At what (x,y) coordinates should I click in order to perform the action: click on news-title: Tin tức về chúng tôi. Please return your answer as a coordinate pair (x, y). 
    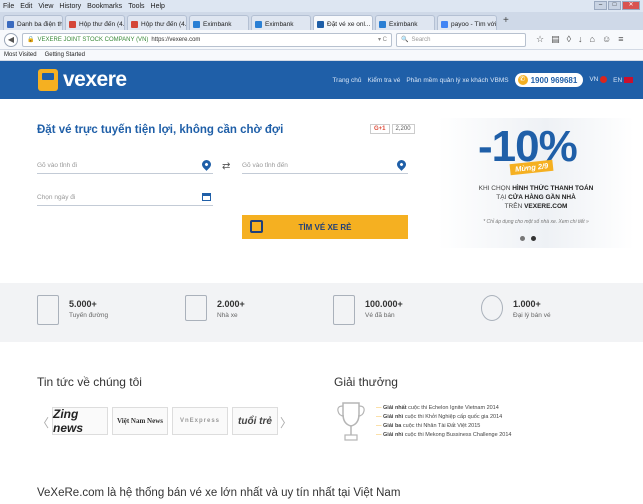
    Looking at the image, I should click on (89, 382).